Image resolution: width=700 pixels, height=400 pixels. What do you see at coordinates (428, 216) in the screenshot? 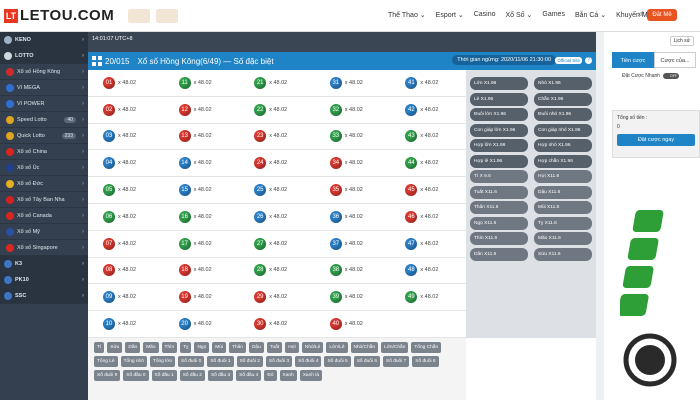
I see `number-cell: 46 x 48.02` at bounding box center [428, 216].